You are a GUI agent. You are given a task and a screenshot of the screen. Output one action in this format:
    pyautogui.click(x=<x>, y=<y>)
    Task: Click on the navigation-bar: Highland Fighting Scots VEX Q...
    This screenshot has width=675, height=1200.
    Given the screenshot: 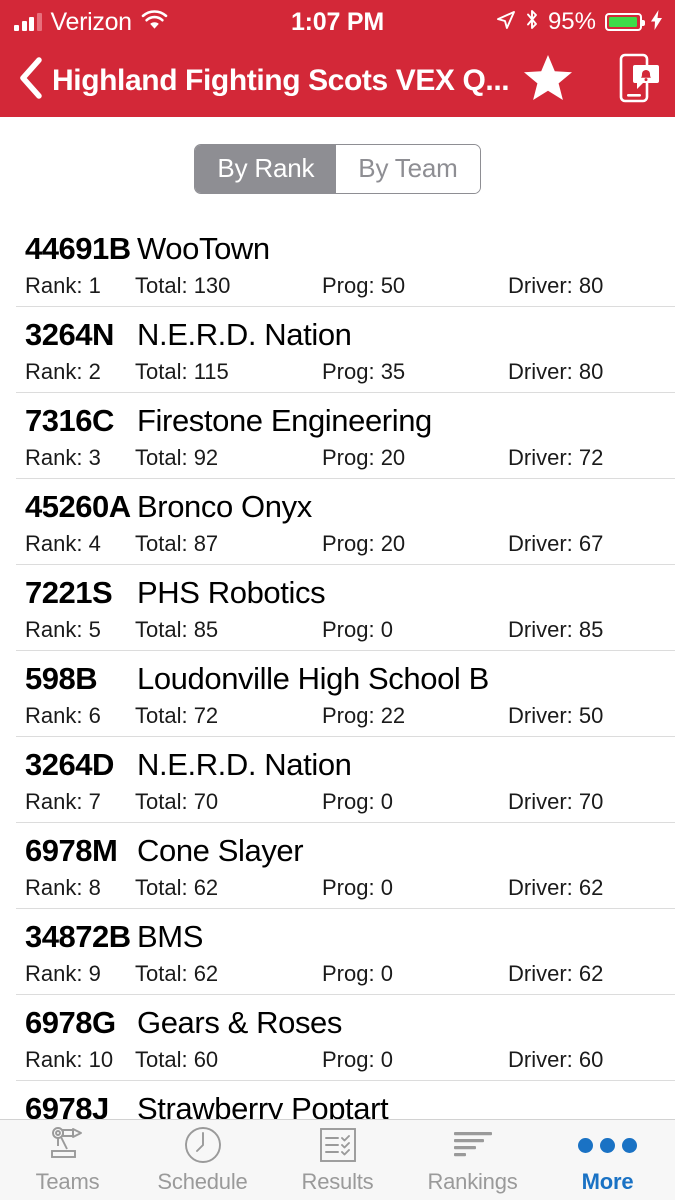 What is the action you would take?
    pyautogui.click(x=337, y=80)
    